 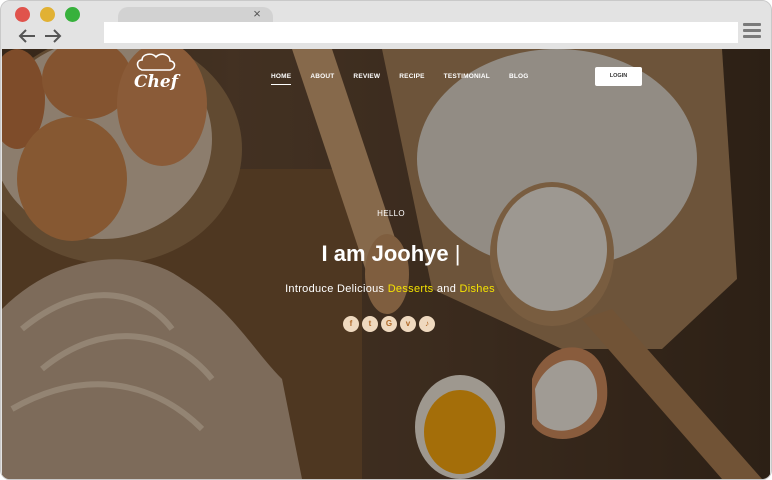 What do you see at coordinates (257, 14) in the screenshot?
I see `tab-close-icon: ×` at bounding box center [257, 14].